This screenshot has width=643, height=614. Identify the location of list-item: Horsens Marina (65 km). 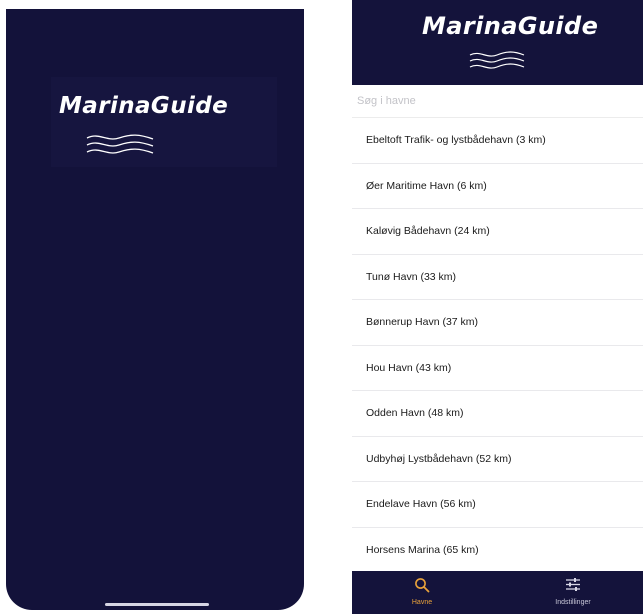
(497, 551).